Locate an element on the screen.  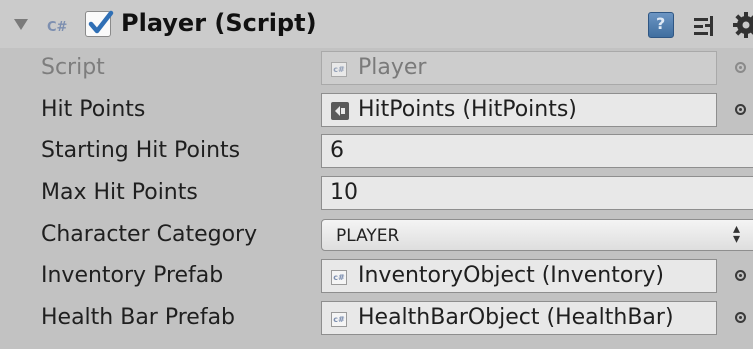
inventory-prefab-field: c# InventoryObject (Inventory) is located at coordinates (519, 276).